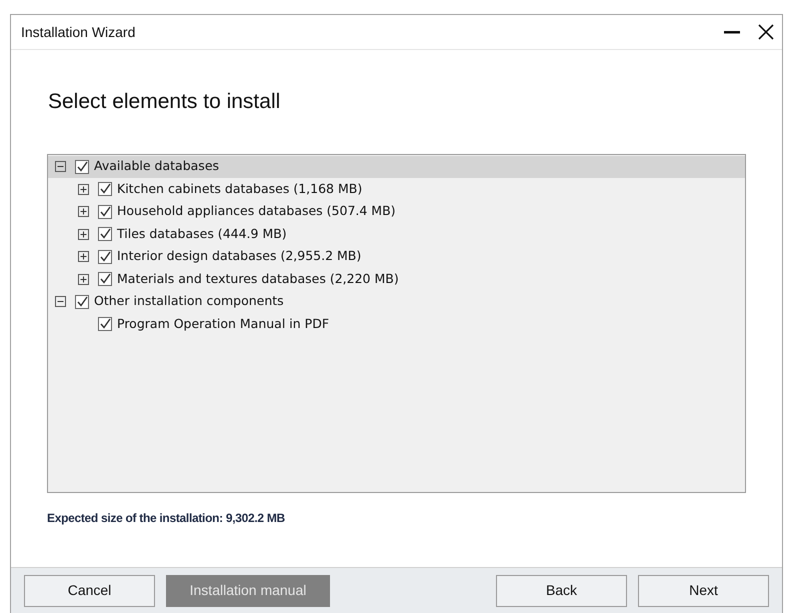  What do you see at coordinates (766, 32) in the screenshot?
I see `close-icon` at bounding box center [766, 32].